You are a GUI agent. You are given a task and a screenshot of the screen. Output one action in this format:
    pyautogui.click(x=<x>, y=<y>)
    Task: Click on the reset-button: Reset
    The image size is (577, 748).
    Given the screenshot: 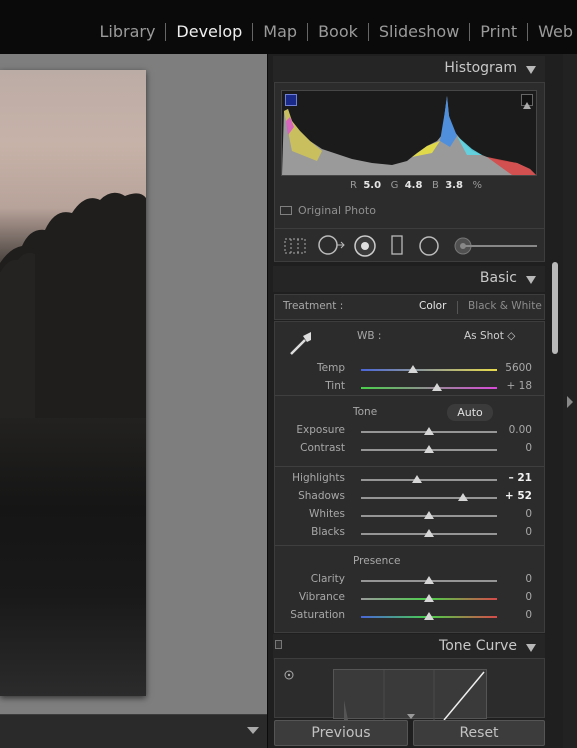 What is the action you would take?
    pyautogui.click(x=479, y=733)
    